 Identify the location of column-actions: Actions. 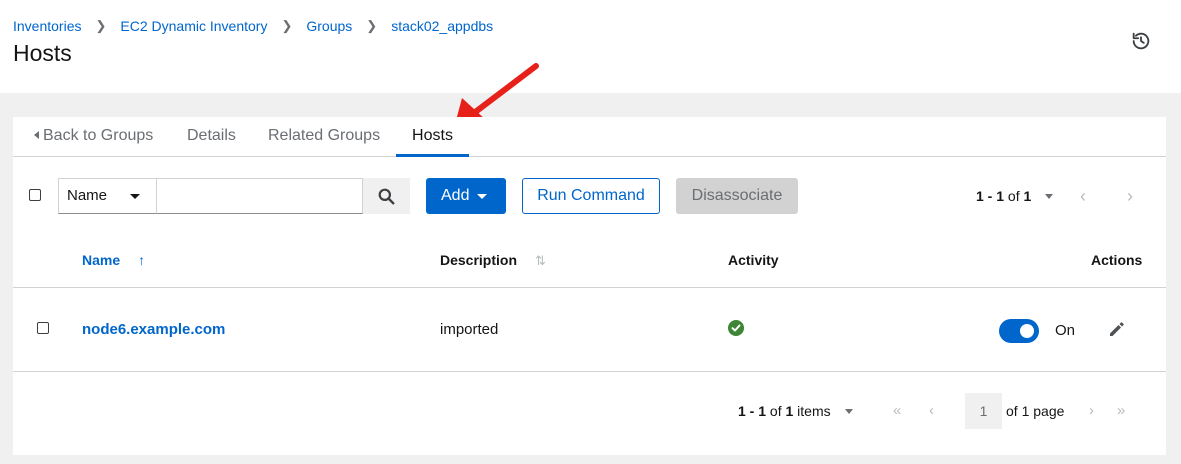
(1117, 260).